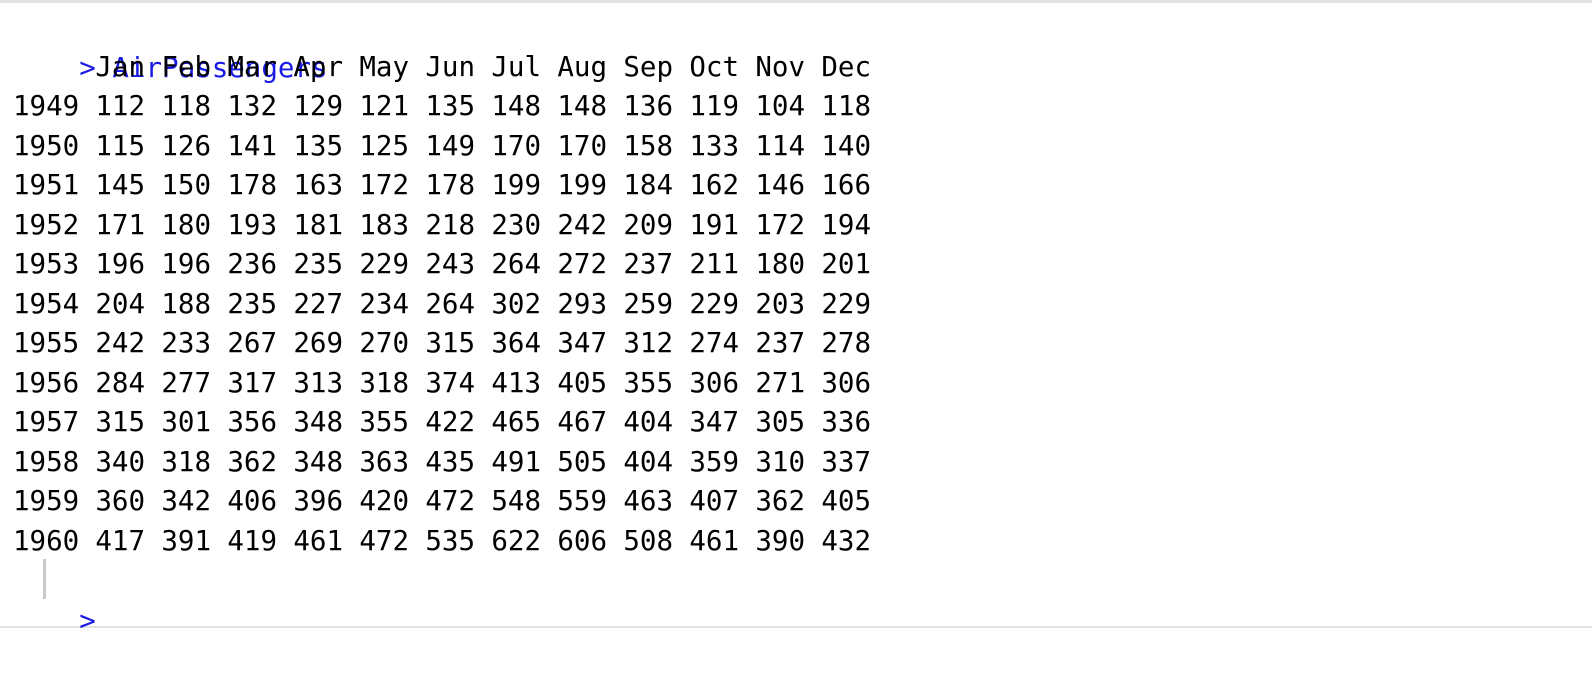  Describe the element at coordinates (46, 382) in the screenshot. I see `row-year-label: 1956` at that location.